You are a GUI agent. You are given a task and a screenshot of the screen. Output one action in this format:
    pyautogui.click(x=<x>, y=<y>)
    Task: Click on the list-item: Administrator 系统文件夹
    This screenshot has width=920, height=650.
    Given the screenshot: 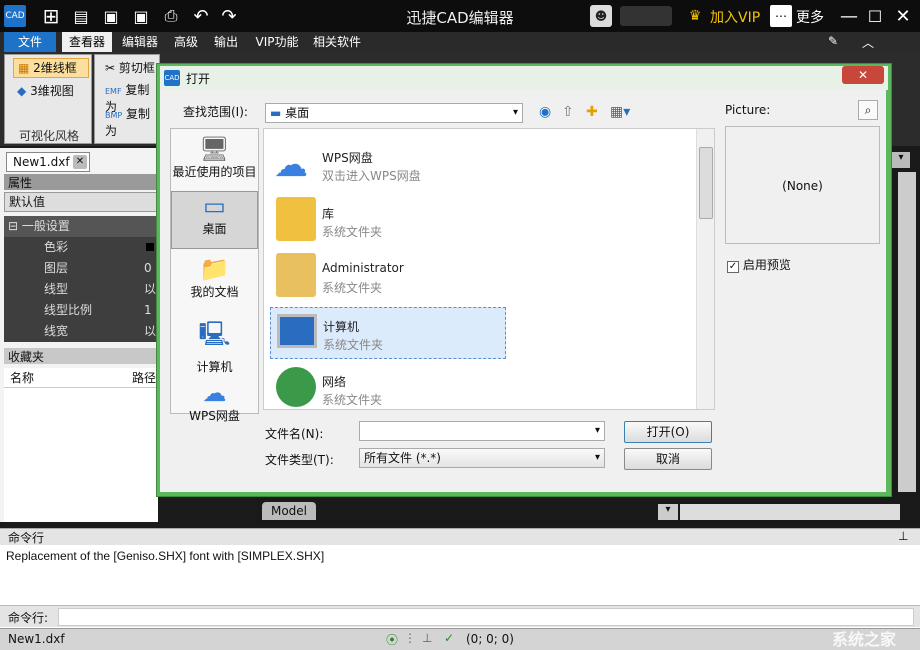 What is the action you would take?
    pyautogui.click(x=388, y=277)
    